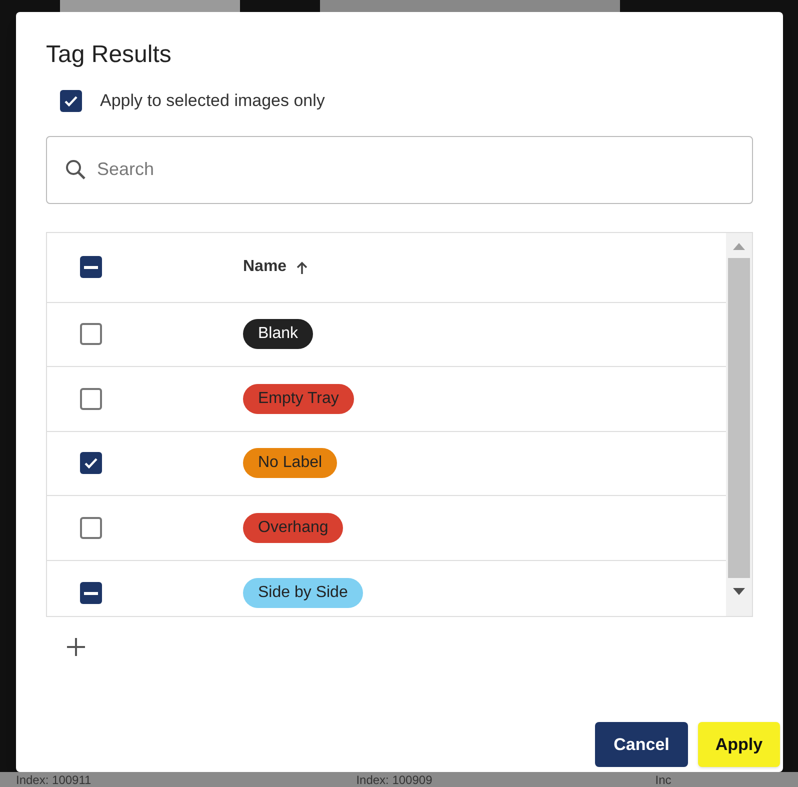 The width and height of the screenshot is (798, 787). Describe the element at coordinates (739, 744) in the screenshot. I see `apply-button: Apply` at that location.